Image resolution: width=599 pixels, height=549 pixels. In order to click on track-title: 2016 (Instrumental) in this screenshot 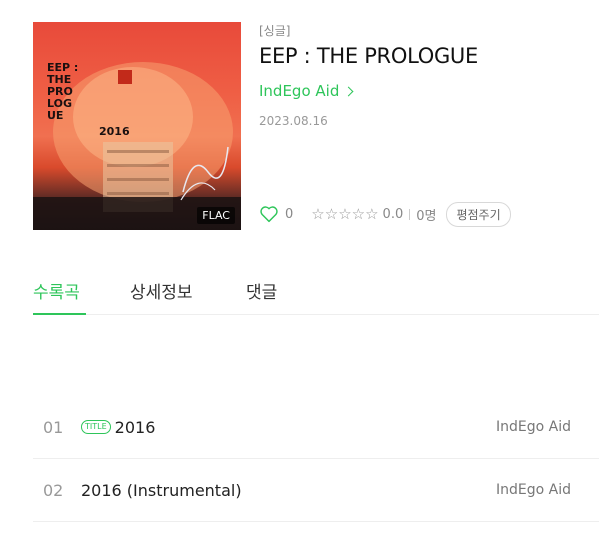, I will do `click(161, 490)`.